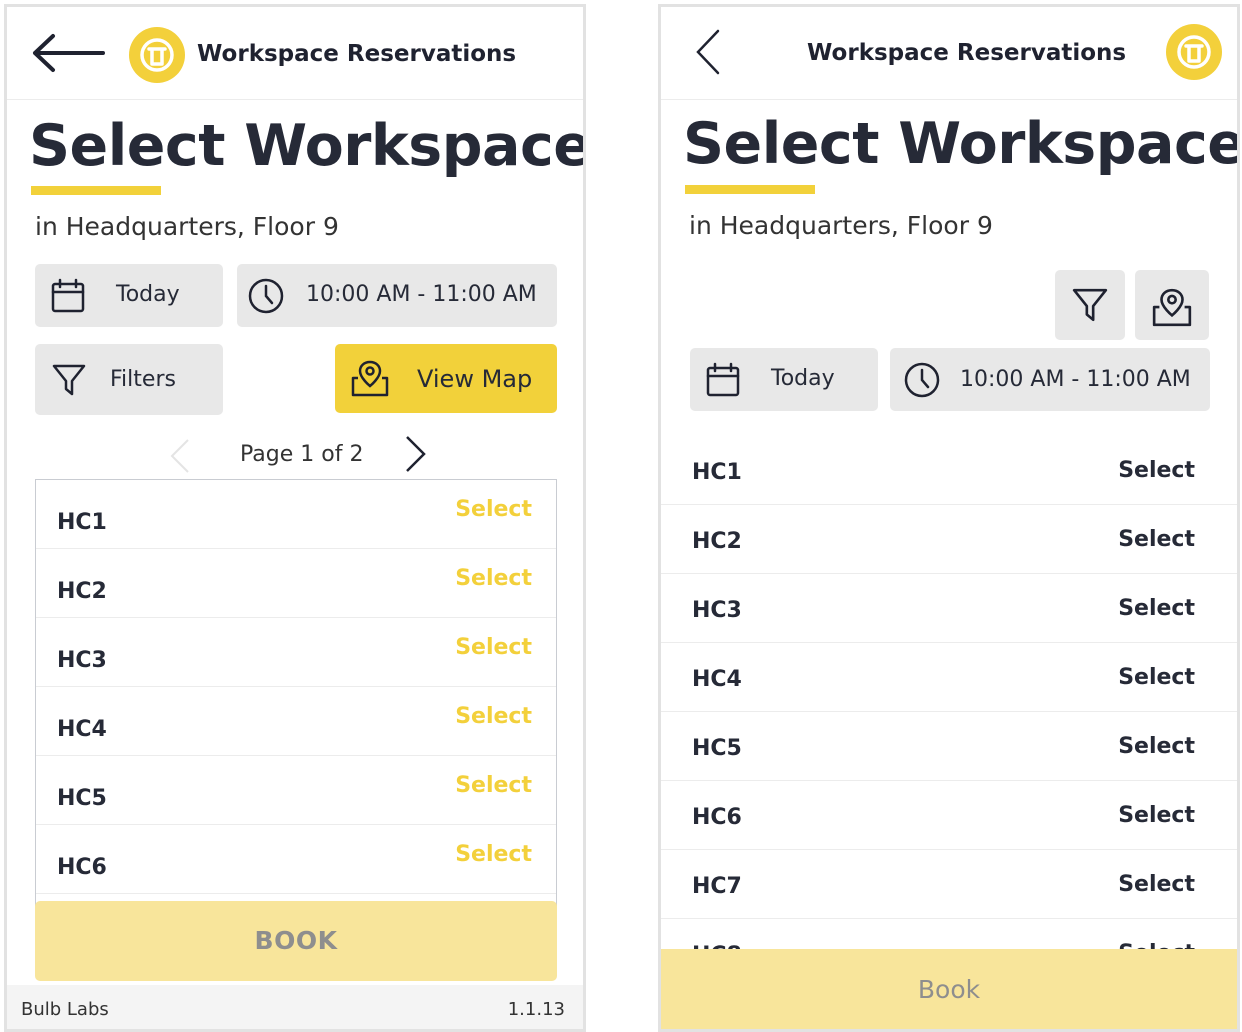 This screenshot has height=1032, width=1242. Describe the element at coordinates (65, 1009) in the screenshot. I see `footer-company: Bulb Labs` at that location.